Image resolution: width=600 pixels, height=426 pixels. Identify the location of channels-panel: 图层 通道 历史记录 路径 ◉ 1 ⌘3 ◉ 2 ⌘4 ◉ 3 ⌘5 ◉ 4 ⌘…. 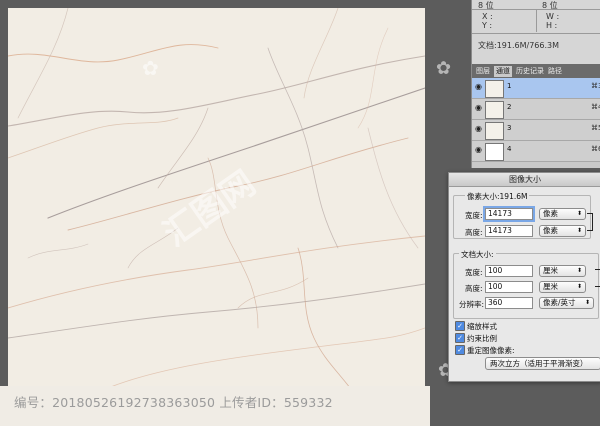
(535, 116).